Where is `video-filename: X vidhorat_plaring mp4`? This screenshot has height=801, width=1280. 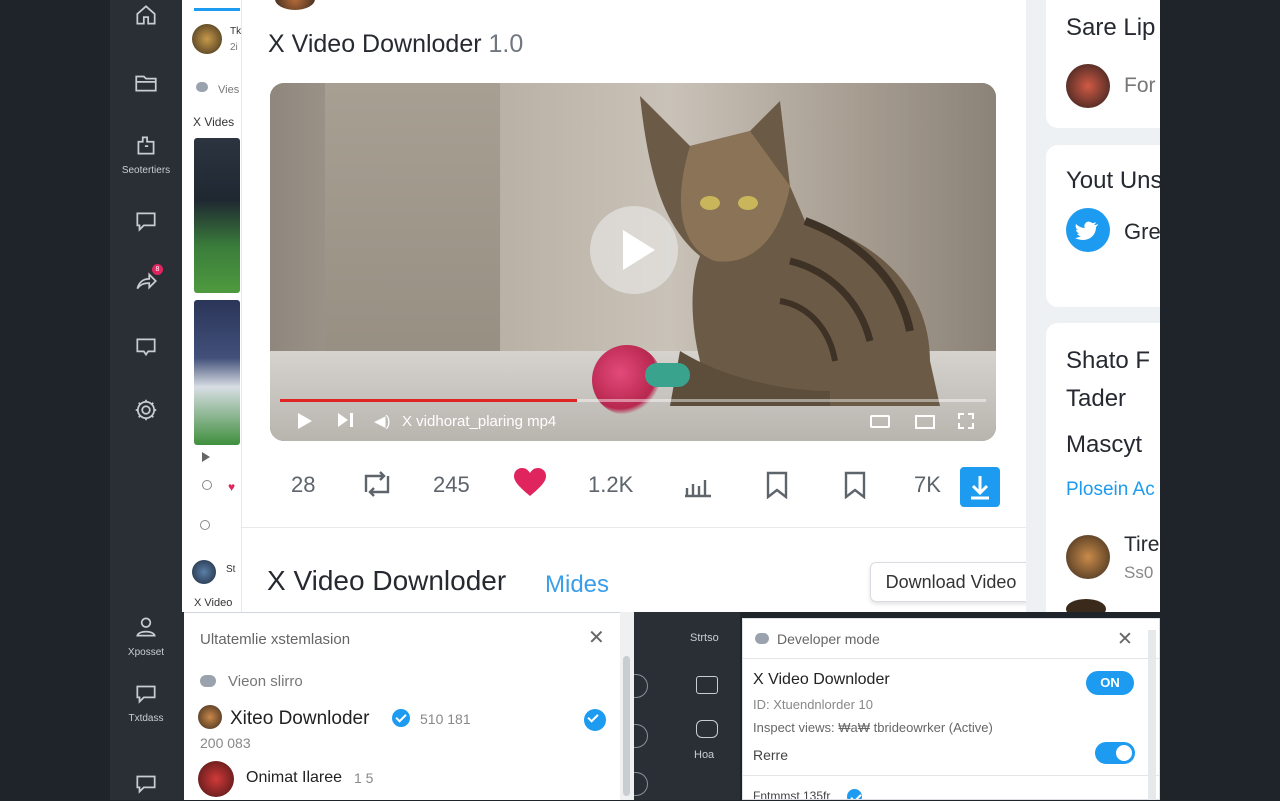 video-filename: X vidhorat_plaring mp4 is located at coordinates (479, 421).